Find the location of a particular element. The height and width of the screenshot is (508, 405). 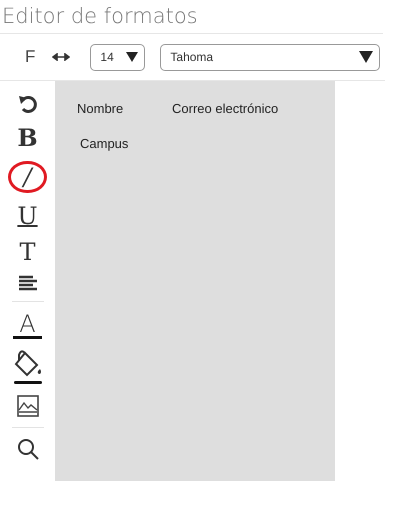

field-label: Nombre is located at coordinates (100, 108).